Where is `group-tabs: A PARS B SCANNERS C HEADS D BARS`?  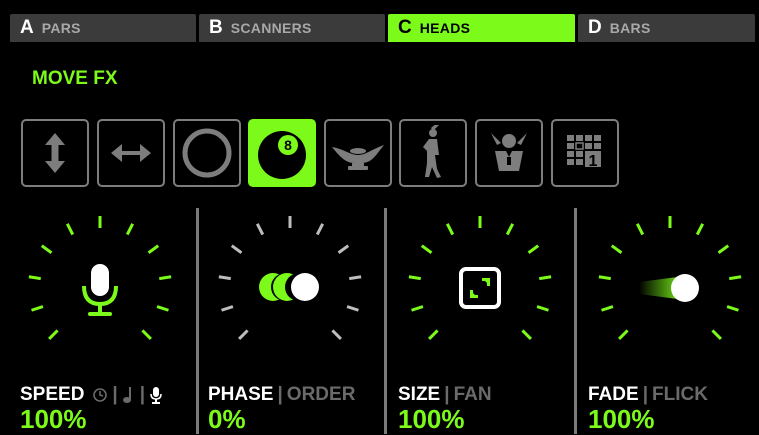 group-tabs: A PARS B SCANNERS C HEADS D BARS is located at coordinates (379, 22).